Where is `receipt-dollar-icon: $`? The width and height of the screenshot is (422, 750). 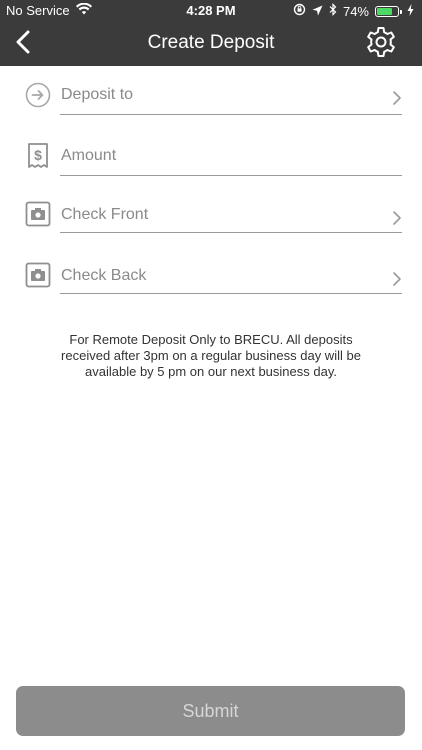
receipt-dollar-icon: $ is located at coordinates (38, 156).